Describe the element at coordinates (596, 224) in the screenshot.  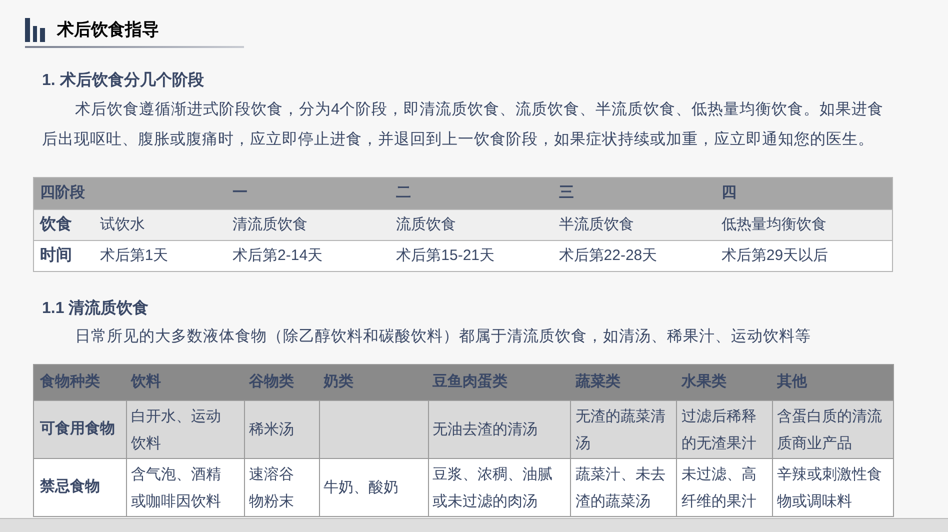
I see `table-cell: 半流质饮食` at that location.